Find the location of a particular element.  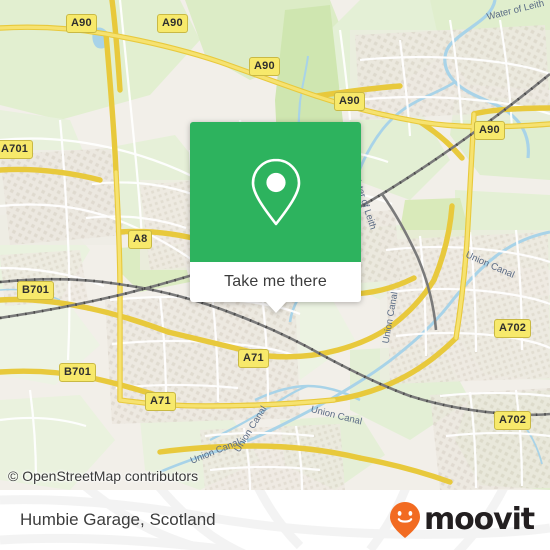

road-shield: A701 is located at coordinates (17, 149).